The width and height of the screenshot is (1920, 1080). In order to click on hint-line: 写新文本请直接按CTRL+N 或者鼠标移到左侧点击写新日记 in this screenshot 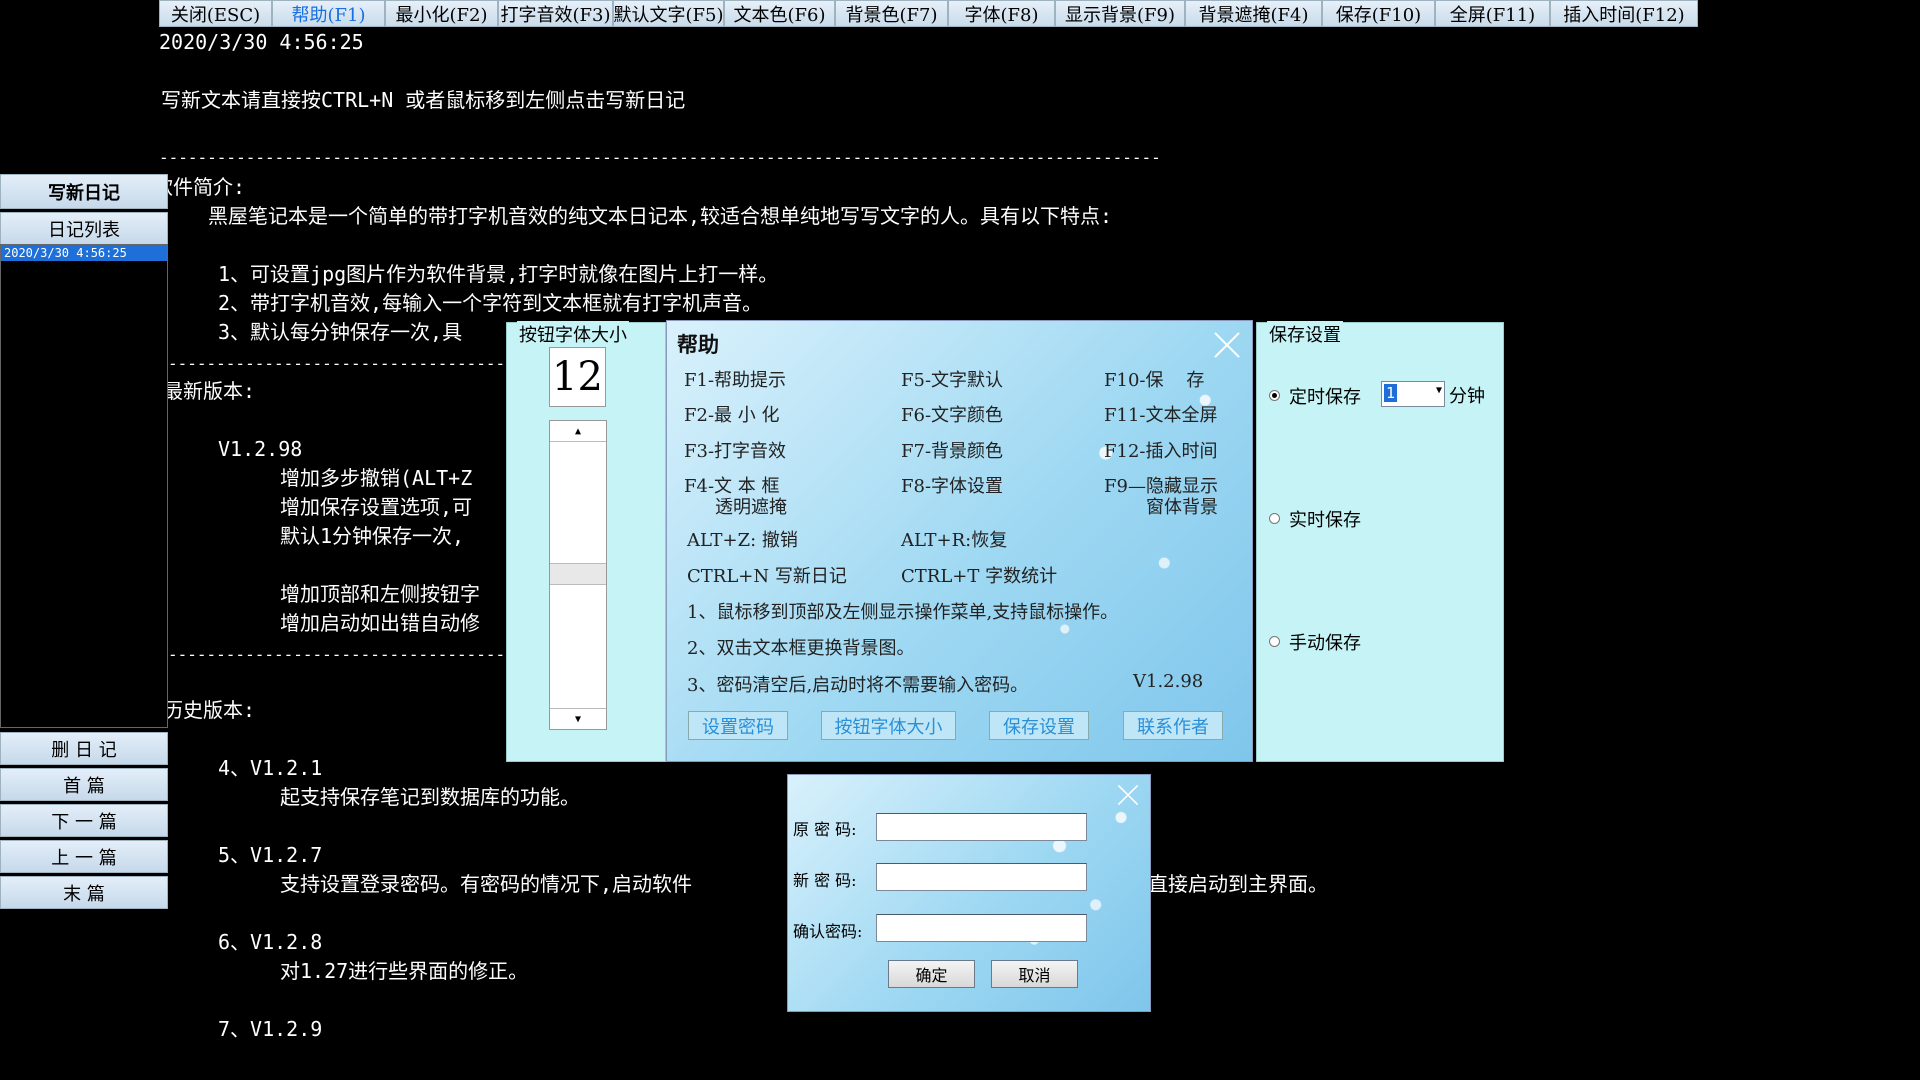, I will do `click(423, 100)`.